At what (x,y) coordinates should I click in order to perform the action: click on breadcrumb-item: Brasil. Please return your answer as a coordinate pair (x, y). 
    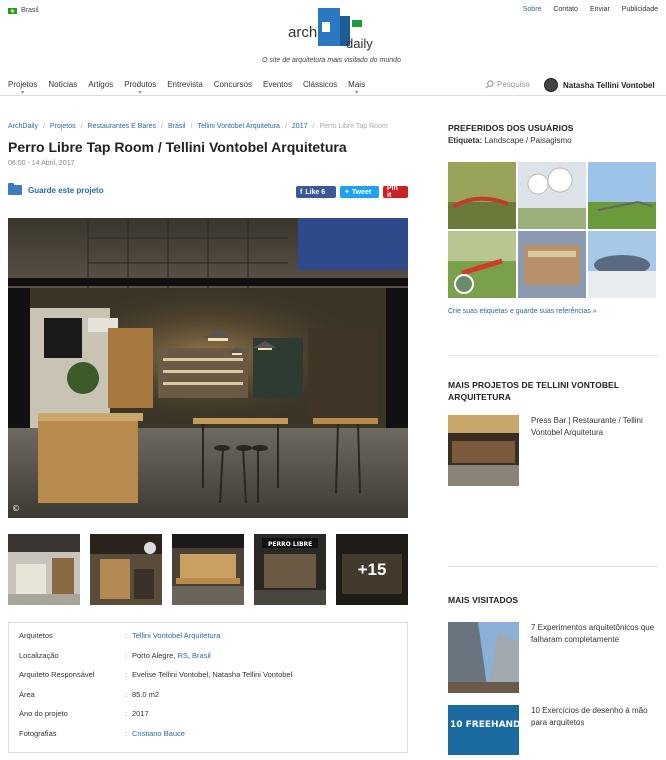
    Looking at the image, I should click on (177, 126).